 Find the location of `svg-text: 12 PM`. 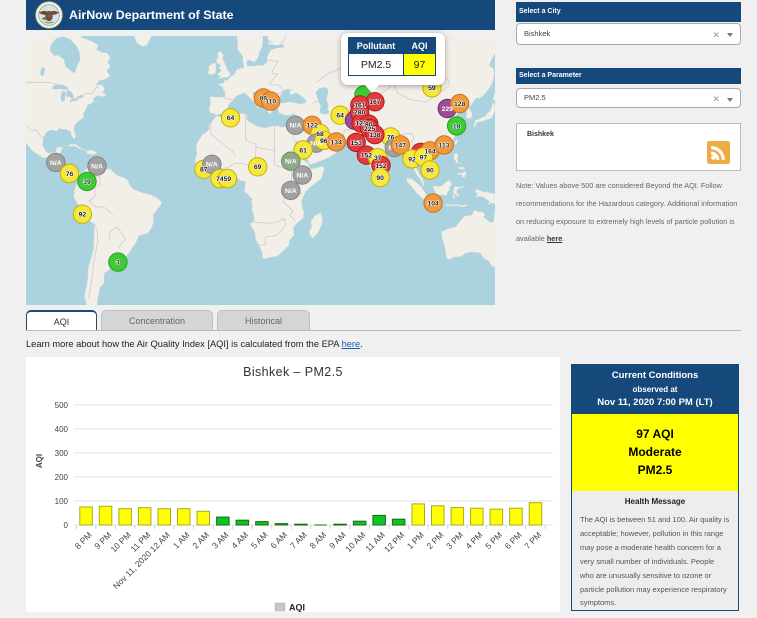

svg-text: 12 PM is located at coordinates (394, 542).